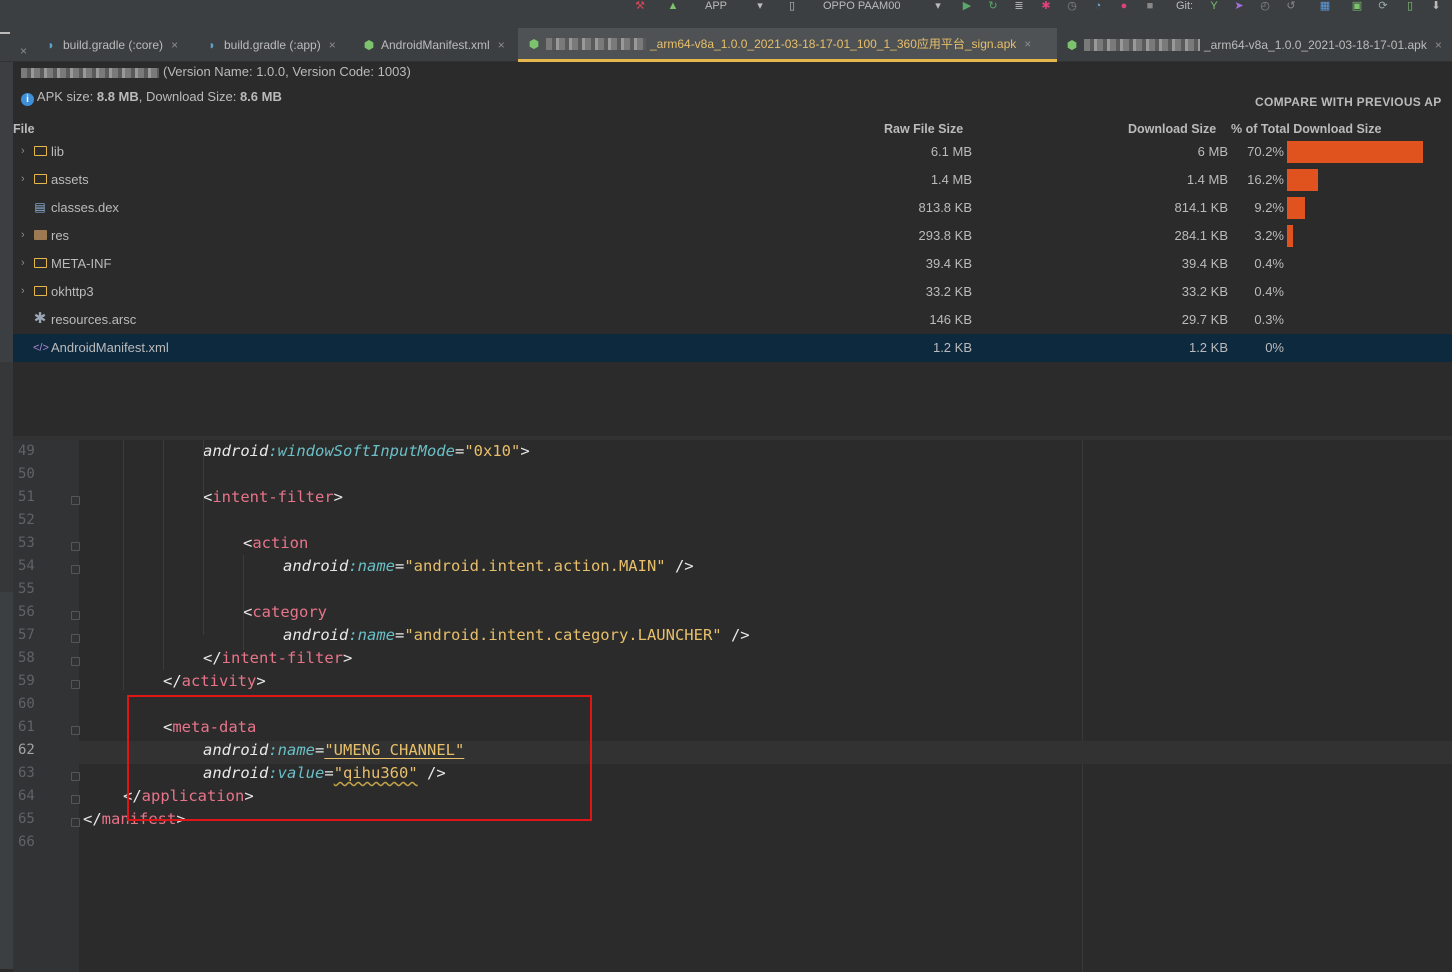  I want to click on android-icon: ▲, so click(673, 6).